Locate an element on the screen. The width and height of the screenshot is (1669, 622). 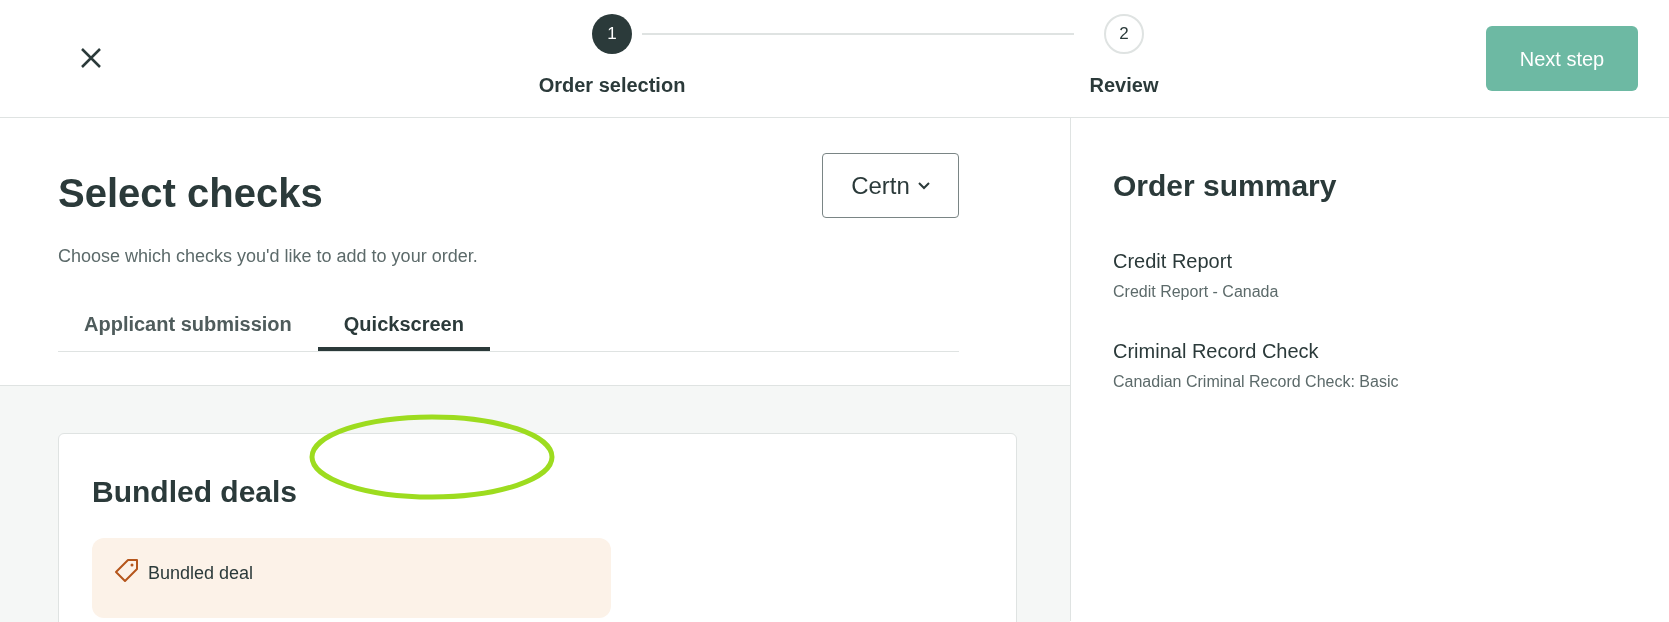
chevron-down-icon is located at coordinates (923, 185).